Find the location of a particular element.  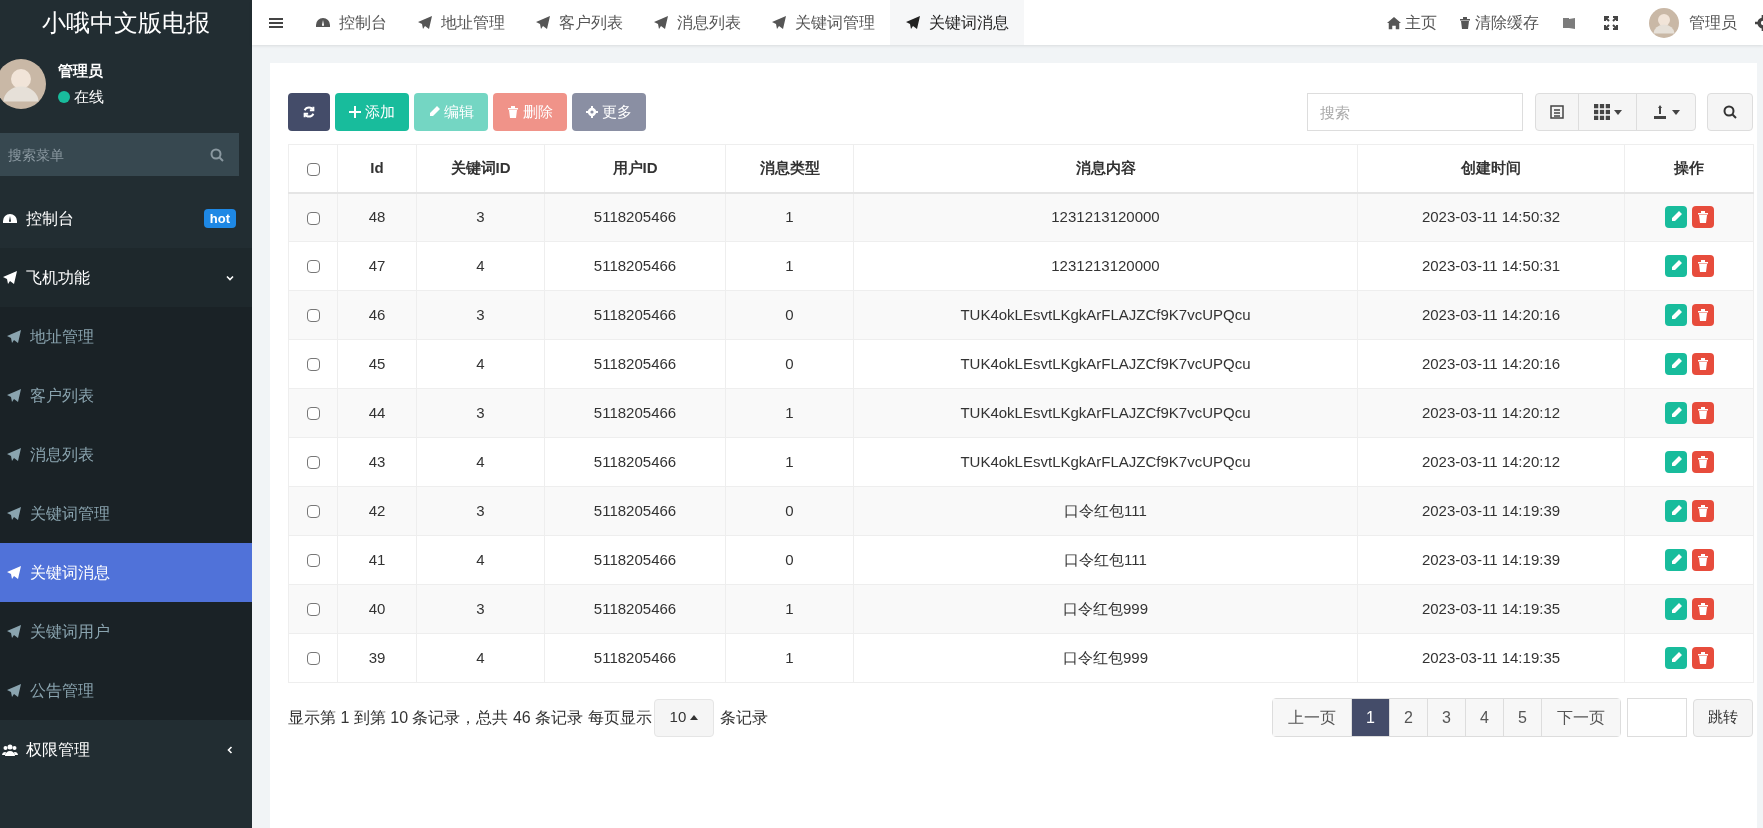

user-menu: 管理员 is located at coordinates (1713, 22).